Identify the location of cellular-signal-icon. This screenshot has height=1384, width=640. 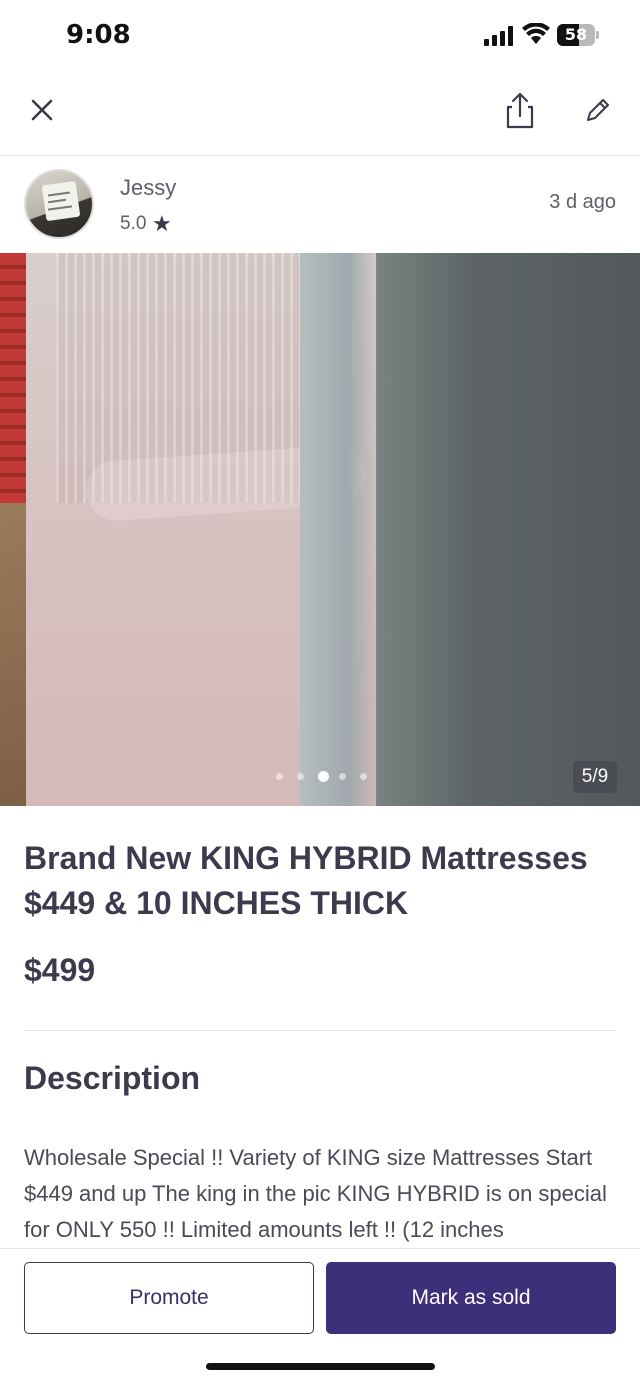
(498, 36).